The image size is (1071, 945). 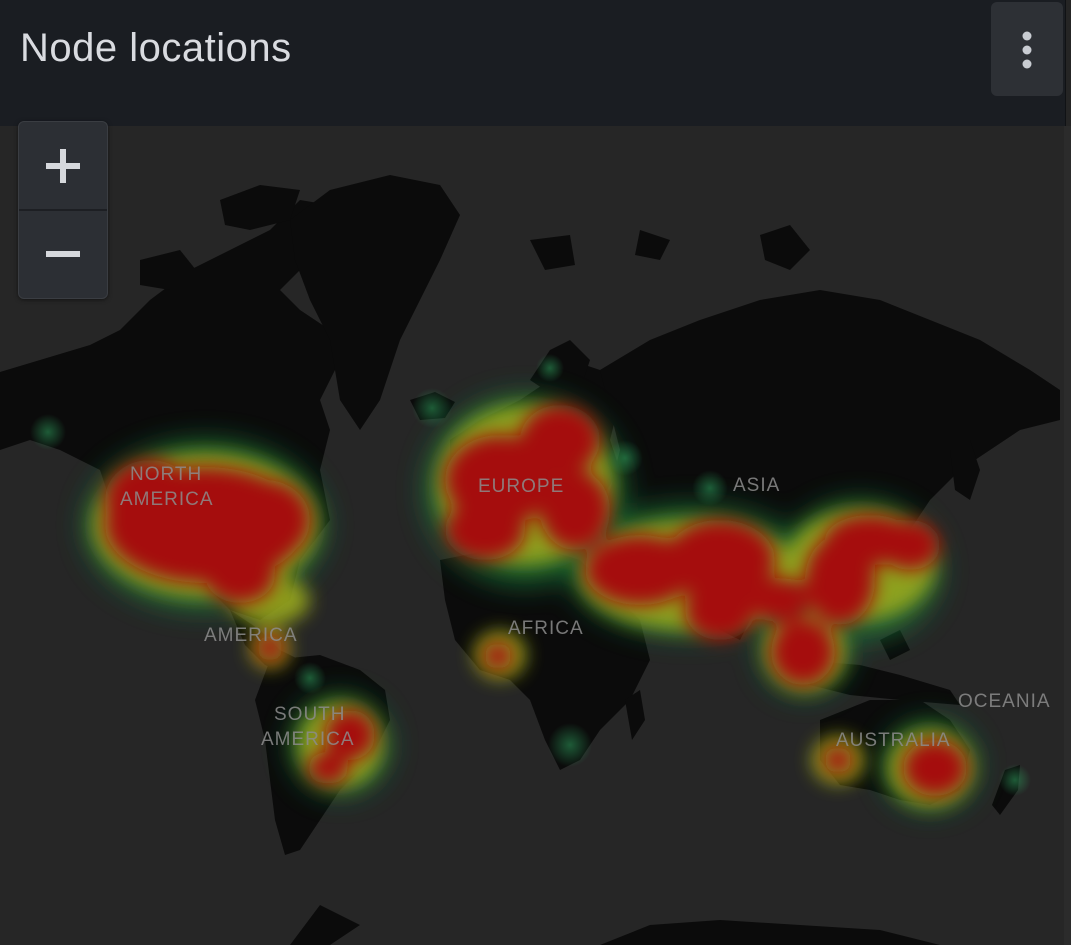 What do you see at coordinates (521, 486) in the screenshot?
I see `label-europe: EUROPE` at bounding box center [521, 486].